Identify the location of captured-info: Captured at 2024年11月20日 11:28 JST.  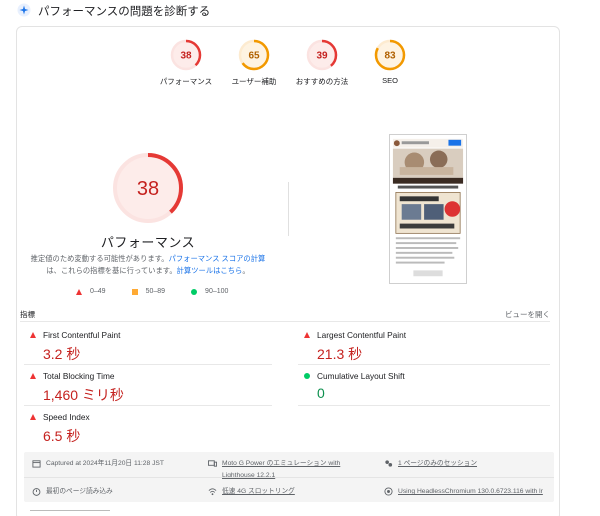
(98, 464).